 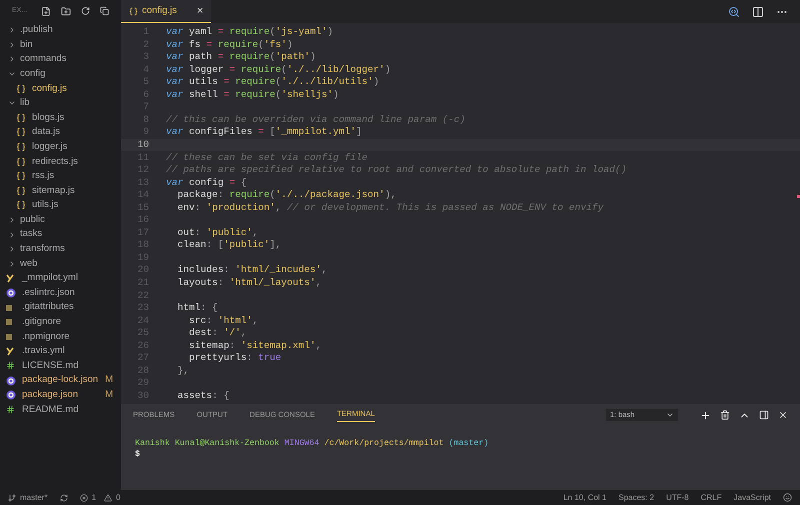 I want to click on file-item: README.md, so click(x=60, y=410).